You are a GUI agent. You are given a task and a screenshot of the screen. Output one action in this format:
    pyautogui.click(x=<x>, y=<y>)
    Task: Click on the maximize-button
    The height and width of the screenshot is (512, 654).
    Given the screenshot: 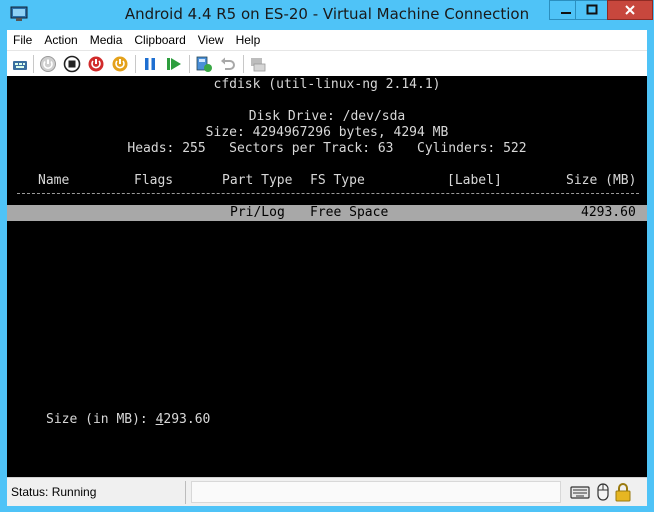 What is the action you would take?
    pyautogui.click(x=591, y=10)
    